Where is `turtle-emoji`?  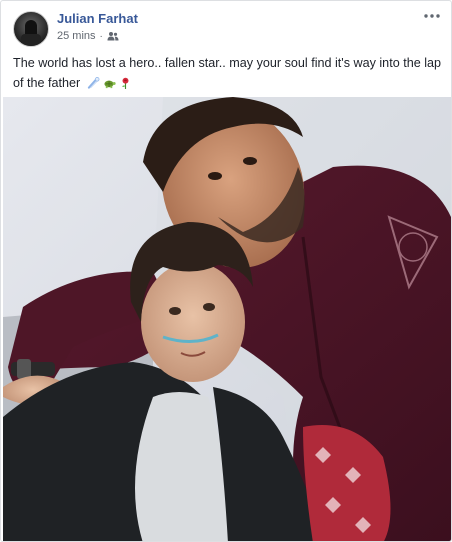
turtle-emoji is located at coordinates (110, 84).